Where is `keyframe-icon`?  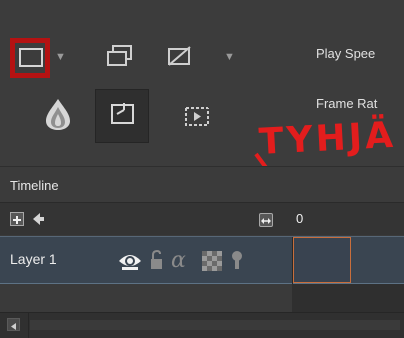
keyframe-icon is located at coordinates (122, 113).